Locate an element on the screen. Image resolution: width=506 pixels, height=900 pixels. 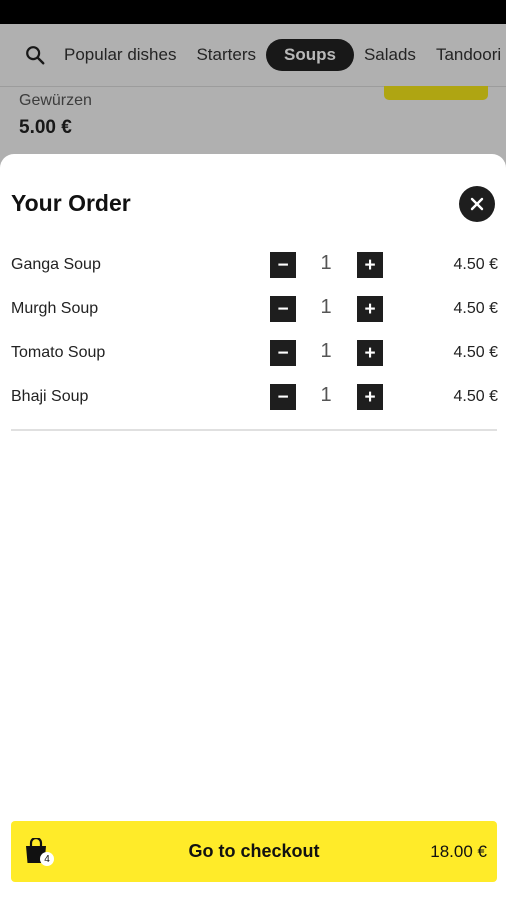
close-button is located at coordinates (477, 204).